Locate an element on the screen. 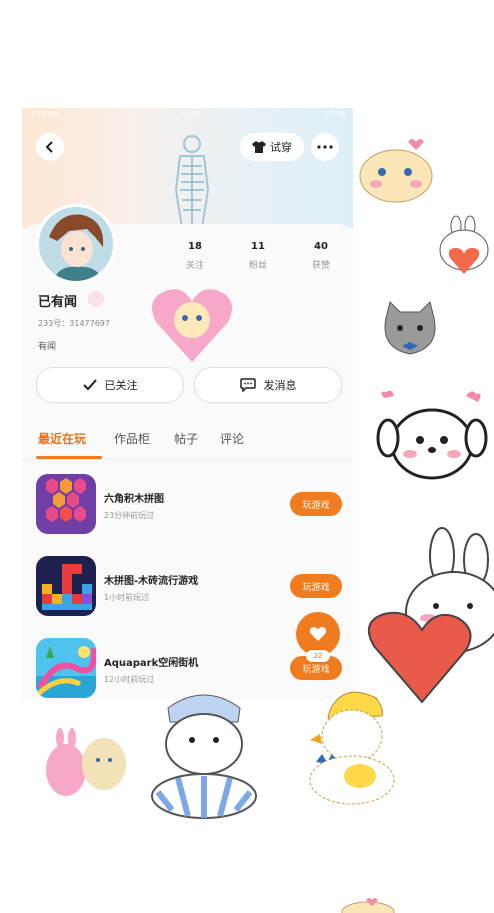 This screenshot has width=494, height=913. game-title: 木拼图-木砖流行游戏 is located at coordinates (151, 581).